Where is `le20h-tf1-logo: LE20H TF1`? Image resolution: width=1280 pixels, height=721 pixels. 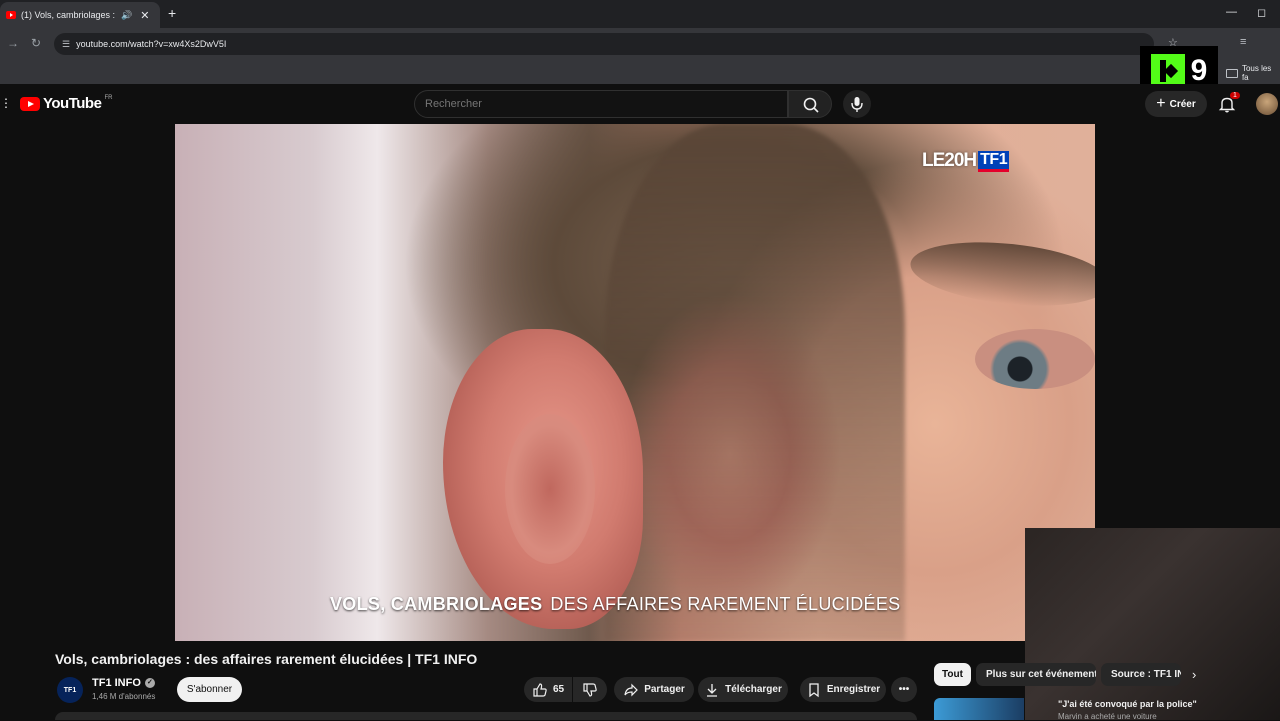
le20h-tf1-logo: LE20H TF1 is located at coordinates (966, 161).